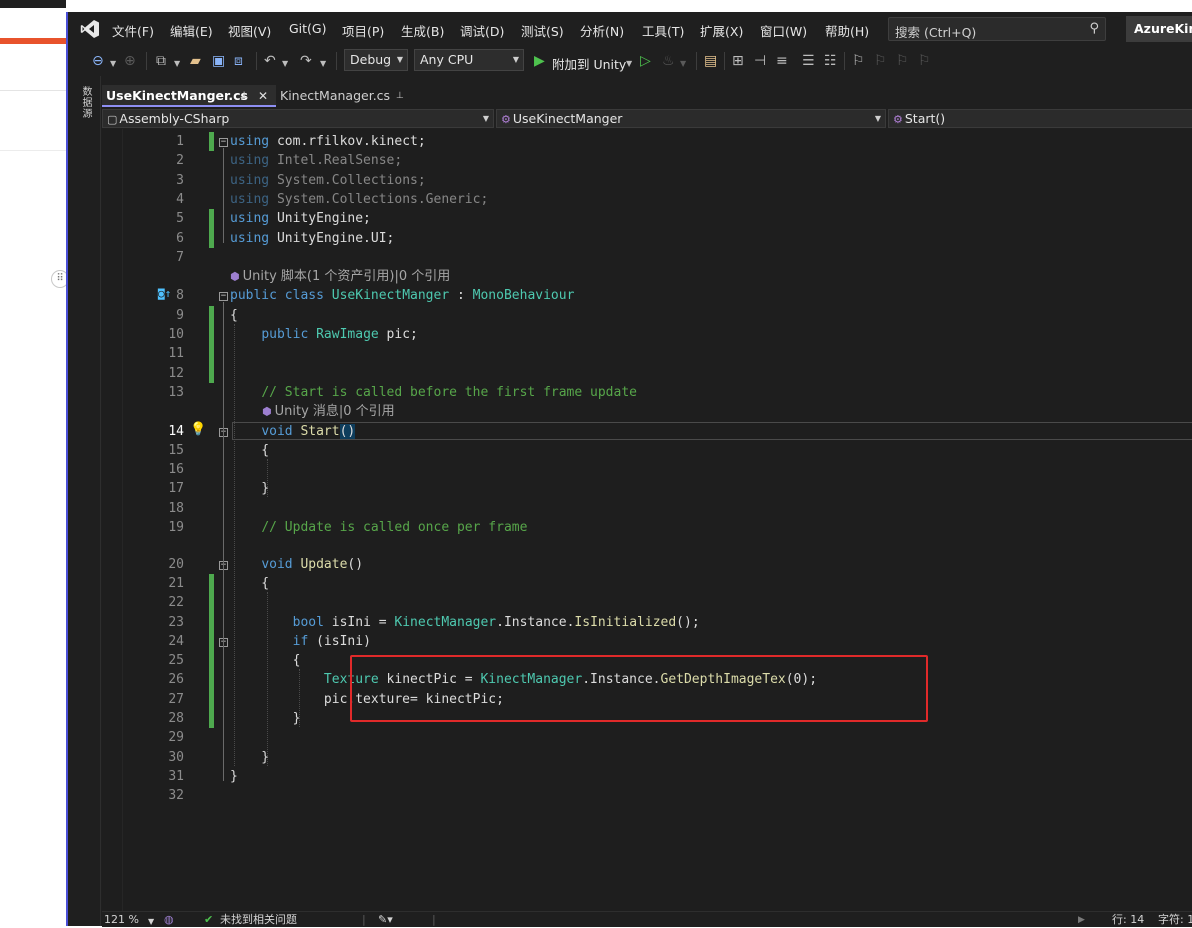 This screenshot has height=928, width=1192. Describe the element at coordinates (469, 60) in the screenshot. I see `platform-select: Any CPU ▼` at that location.